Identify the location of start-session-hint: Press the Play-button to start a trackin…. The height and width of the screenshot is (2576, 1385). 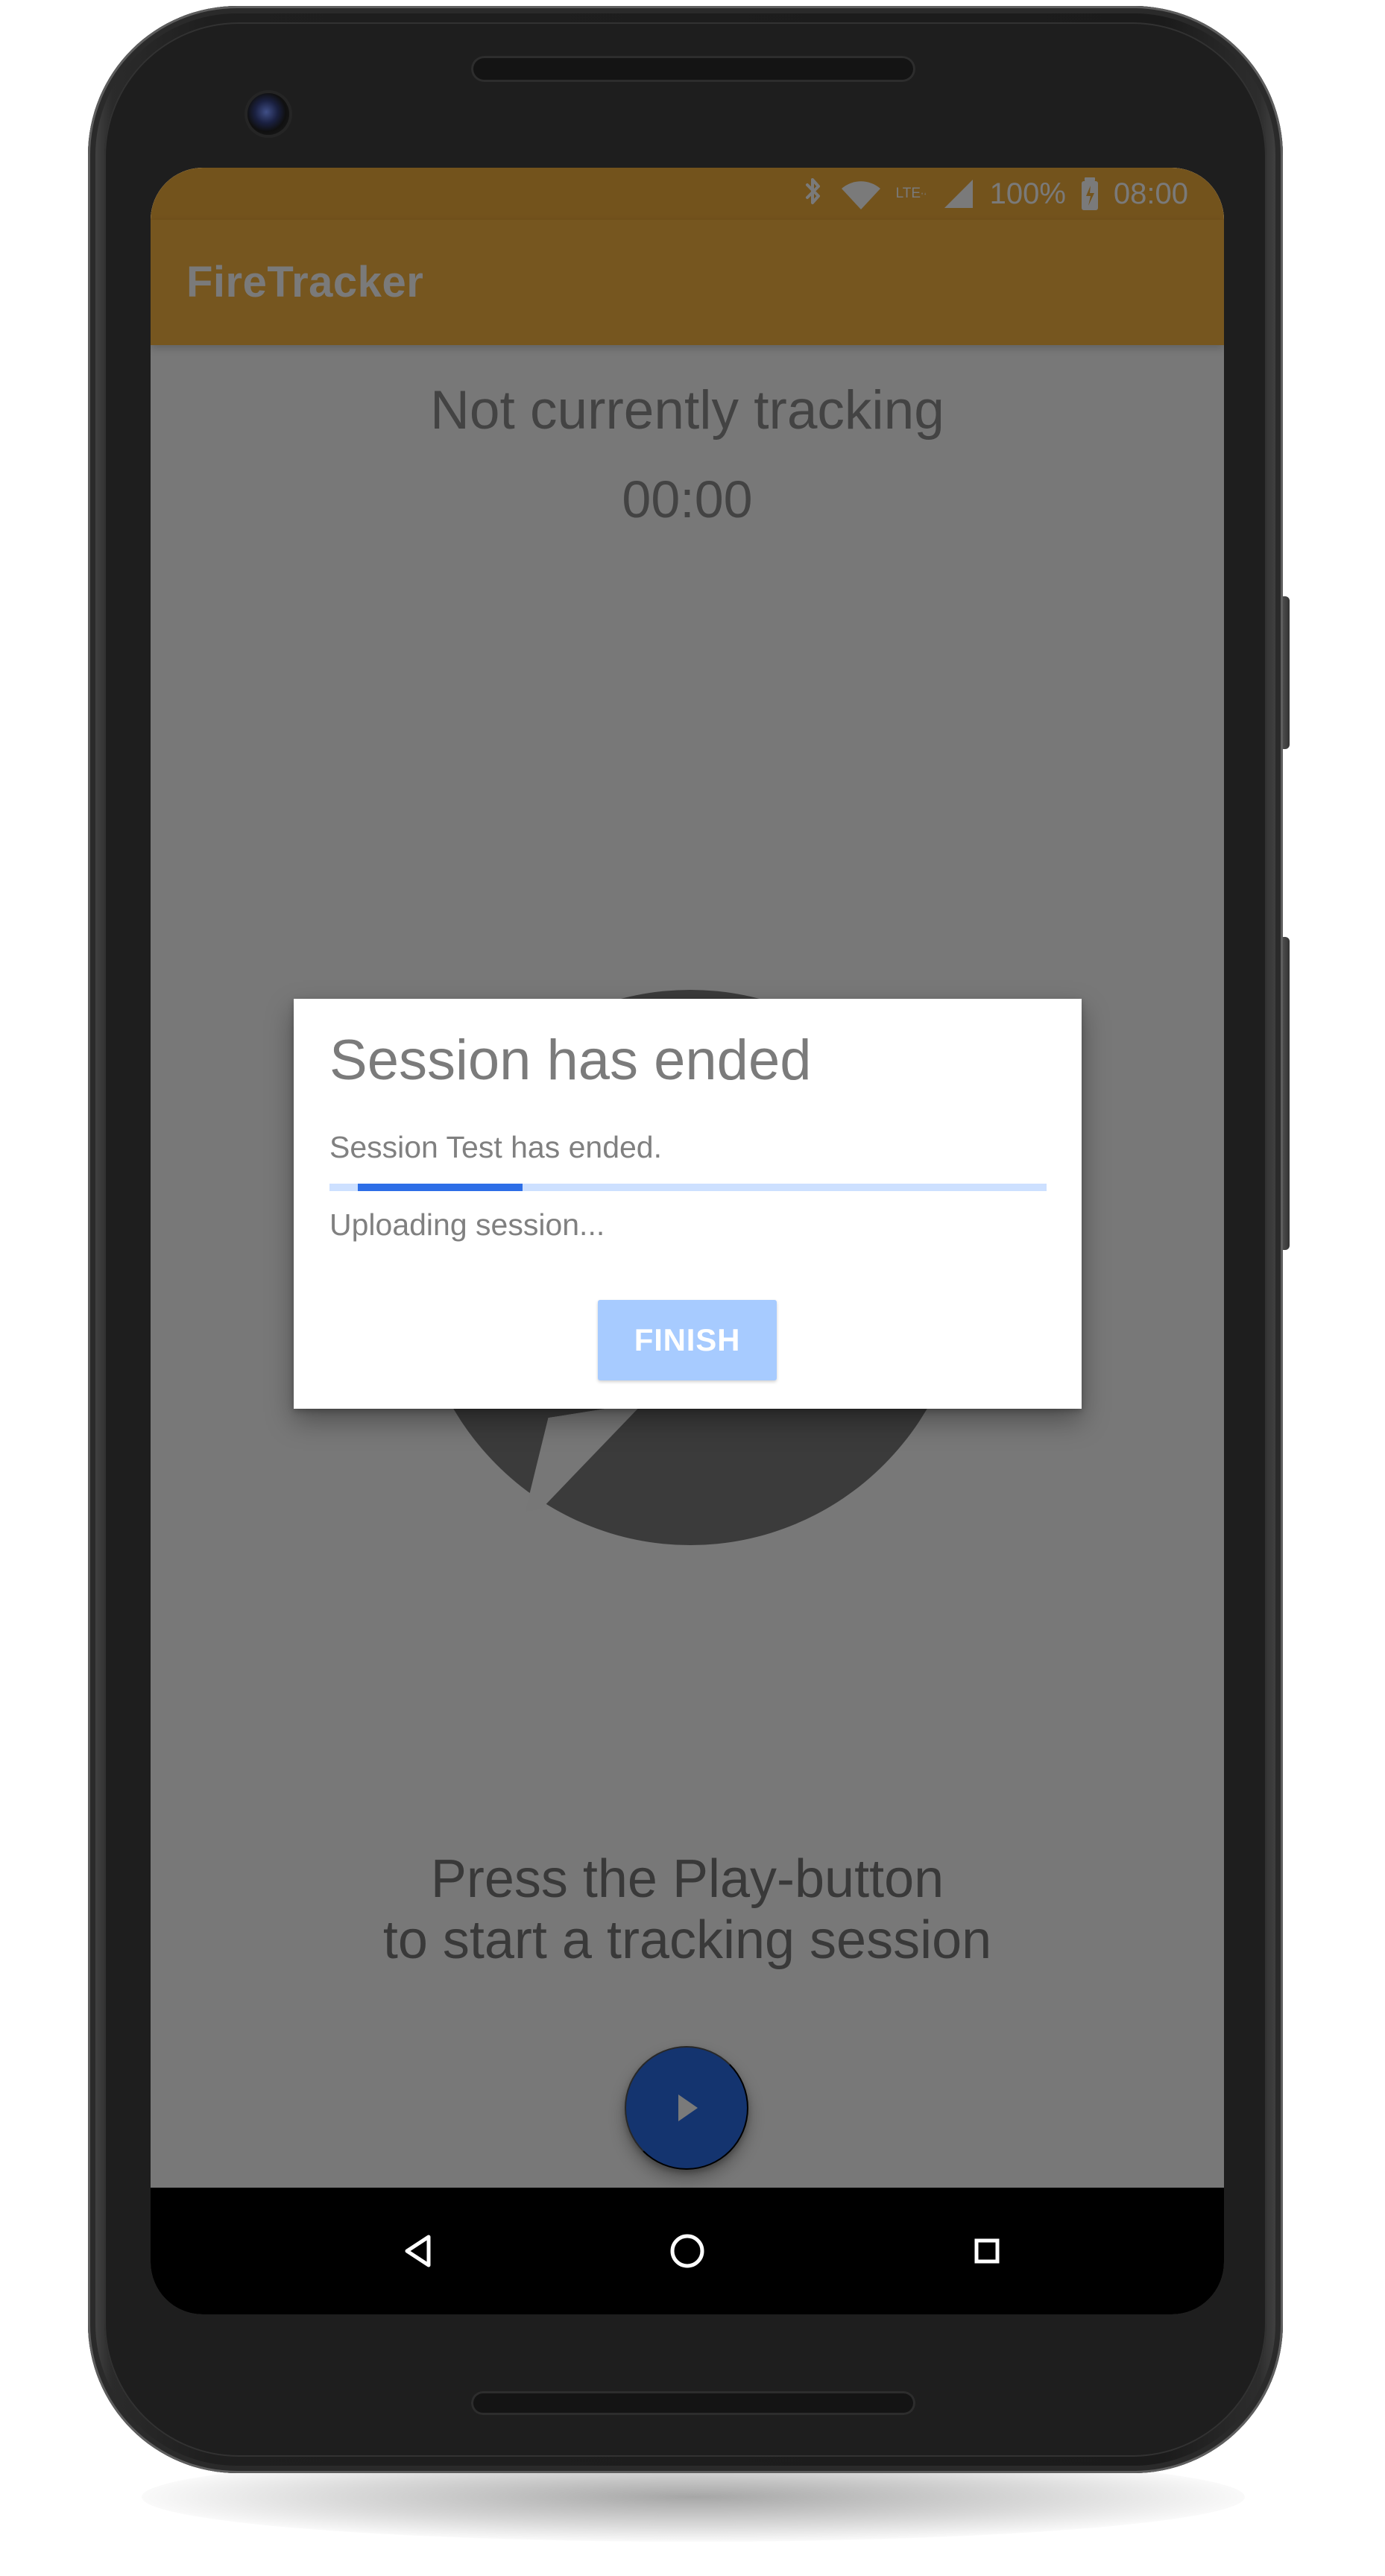
(687, 1910).